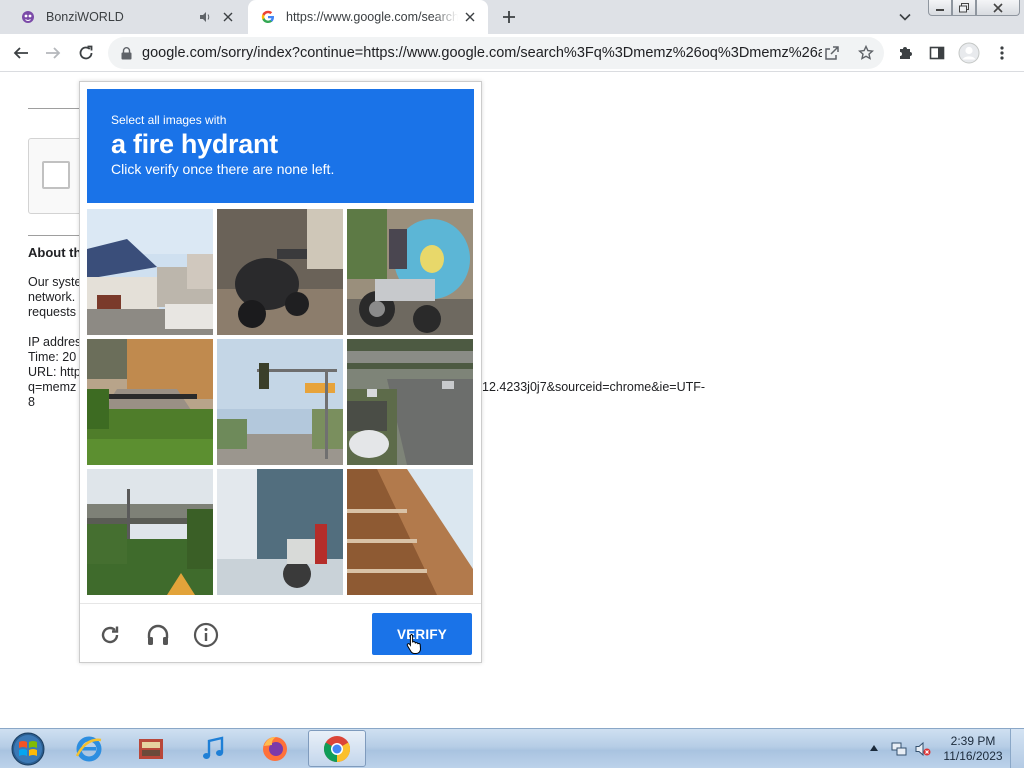  I want to click on taskbar-chrome, so click(337, 748).